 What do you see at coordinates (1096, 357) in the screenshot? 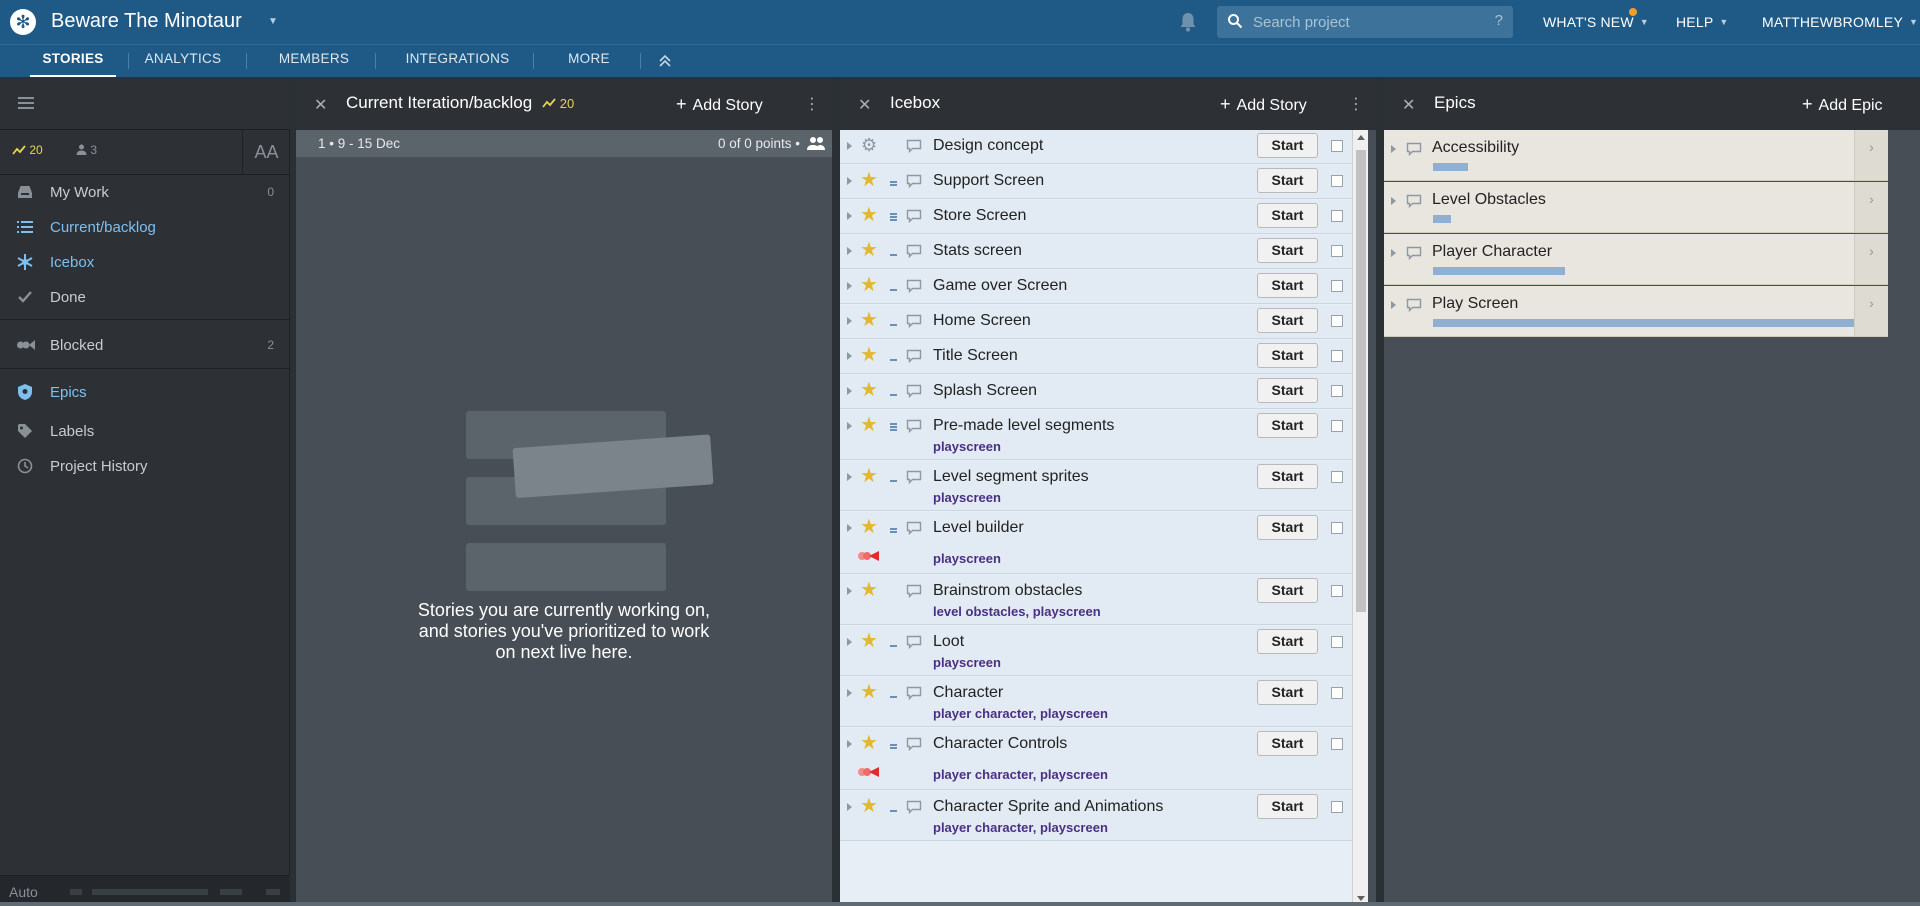
I see `story-row: ★ Title Screen Start` at bounding box center [1096, 357].